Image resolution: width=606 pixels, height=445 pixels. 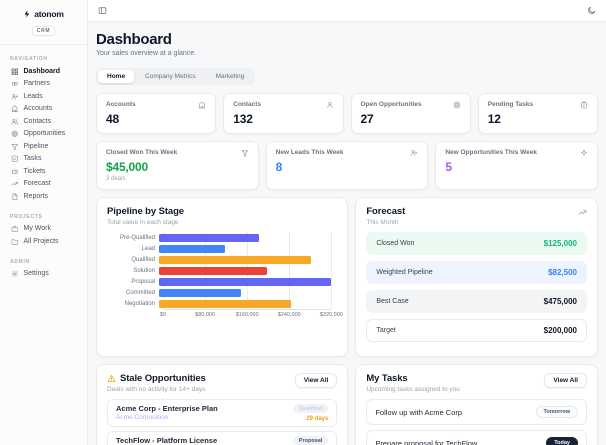 I want to click on stat-subtext: 3 deals, so click(x=116, y=179).